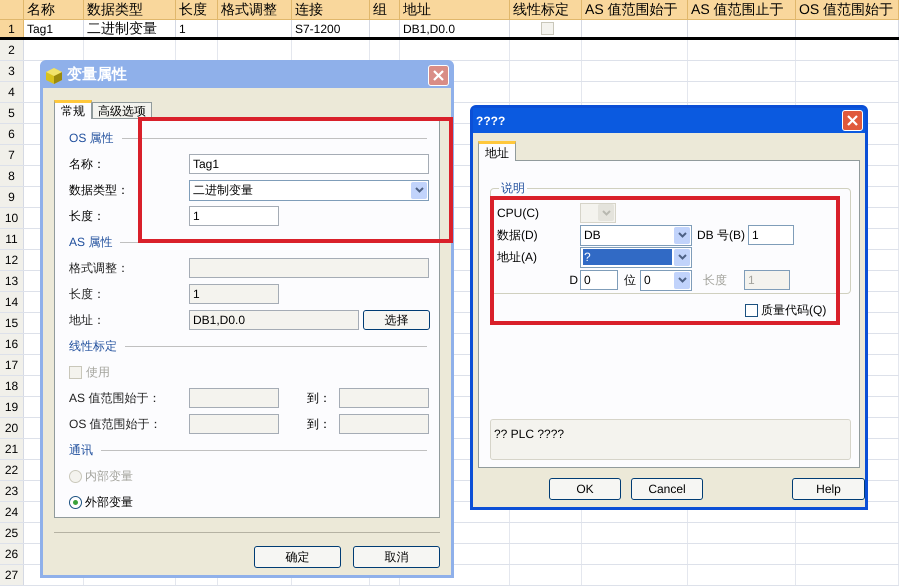 This screenshot has height=588, width=899. Describe the element at coordinates (12, 470) in the screenshot. I see `row-number: 22` at that location.